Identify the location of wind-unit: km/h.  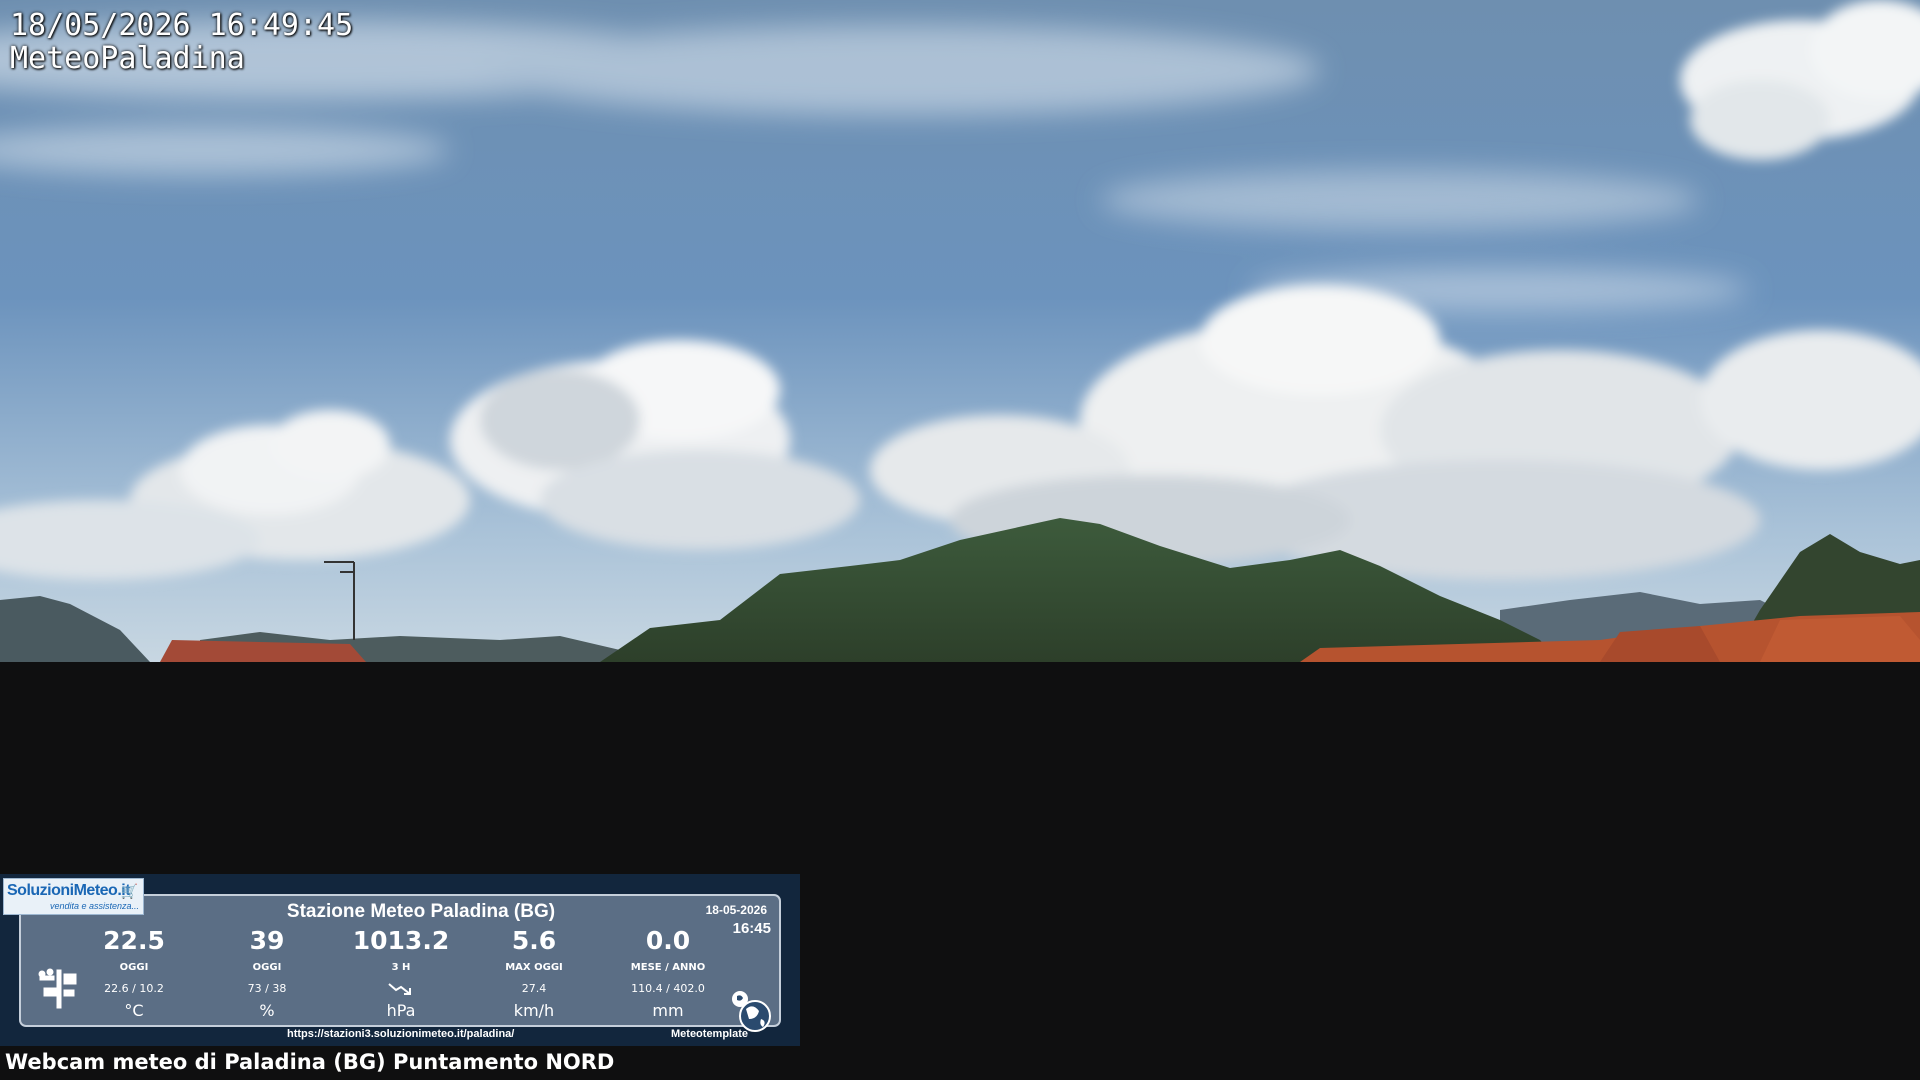
(534, 1010).